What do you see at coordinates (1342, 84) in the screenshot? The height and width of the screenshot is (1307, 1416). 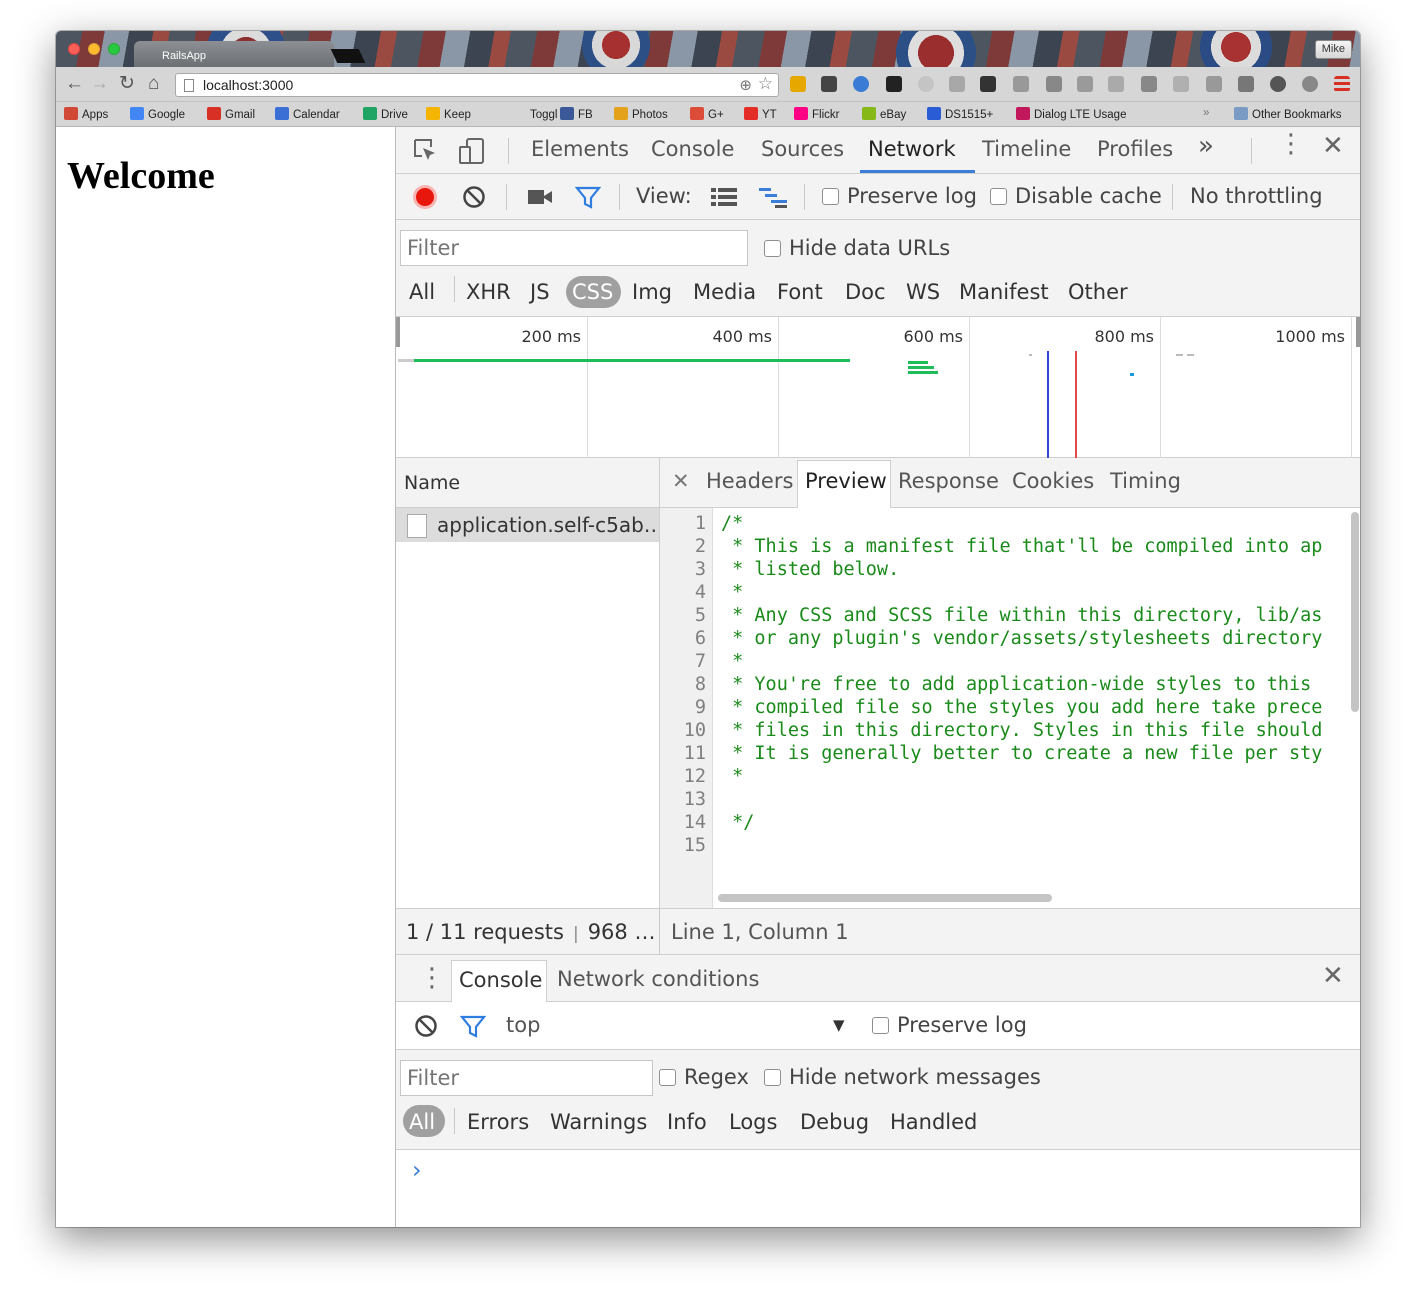 I see `menu-icon` at bounding box center [1342, 84].